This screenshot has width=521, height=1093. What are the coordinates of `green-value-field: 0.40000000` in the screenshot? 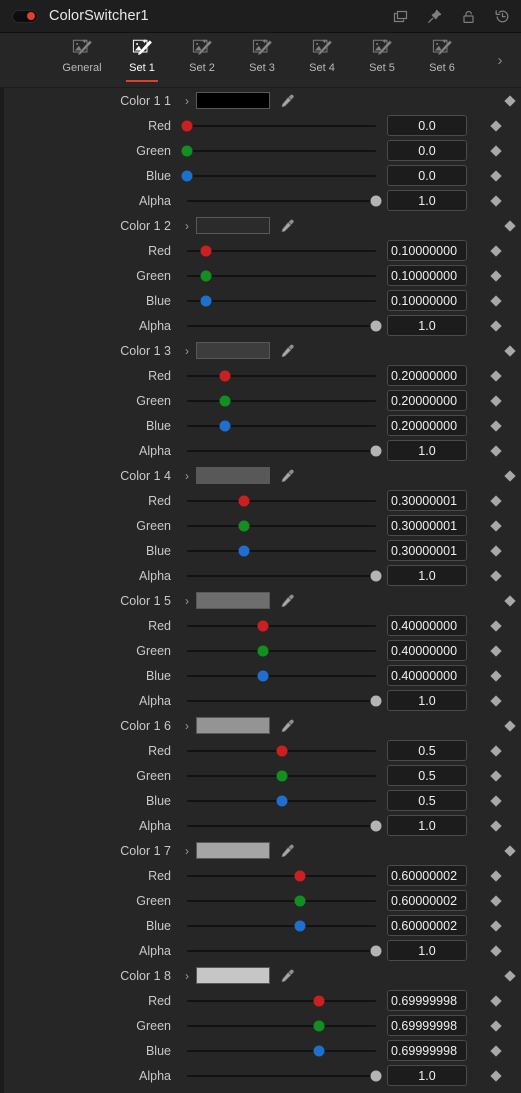 It's located at (427, 650).